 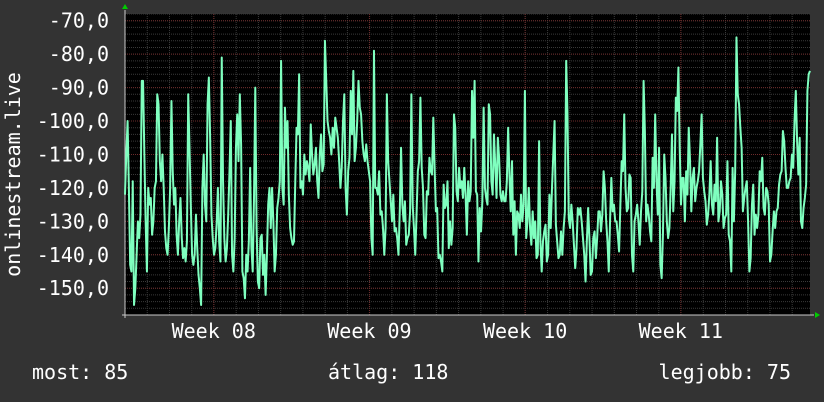 What do you see at coordinates (13, 174) in the screenshot?
I see `y-axis-label: onlinestream.live` at bounding box center [13, 174].